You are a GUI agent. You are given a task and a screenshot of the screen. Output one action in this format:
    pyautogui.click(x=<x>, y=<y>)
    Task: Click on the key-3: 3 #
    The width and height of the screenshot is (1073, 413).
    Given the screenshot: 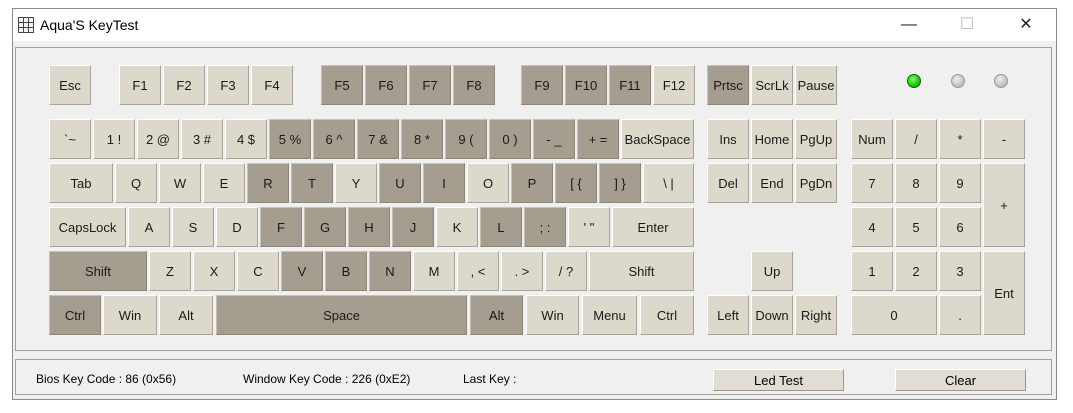 What is the action you would take?
    pyautogui.click(x=202, y=139)
    